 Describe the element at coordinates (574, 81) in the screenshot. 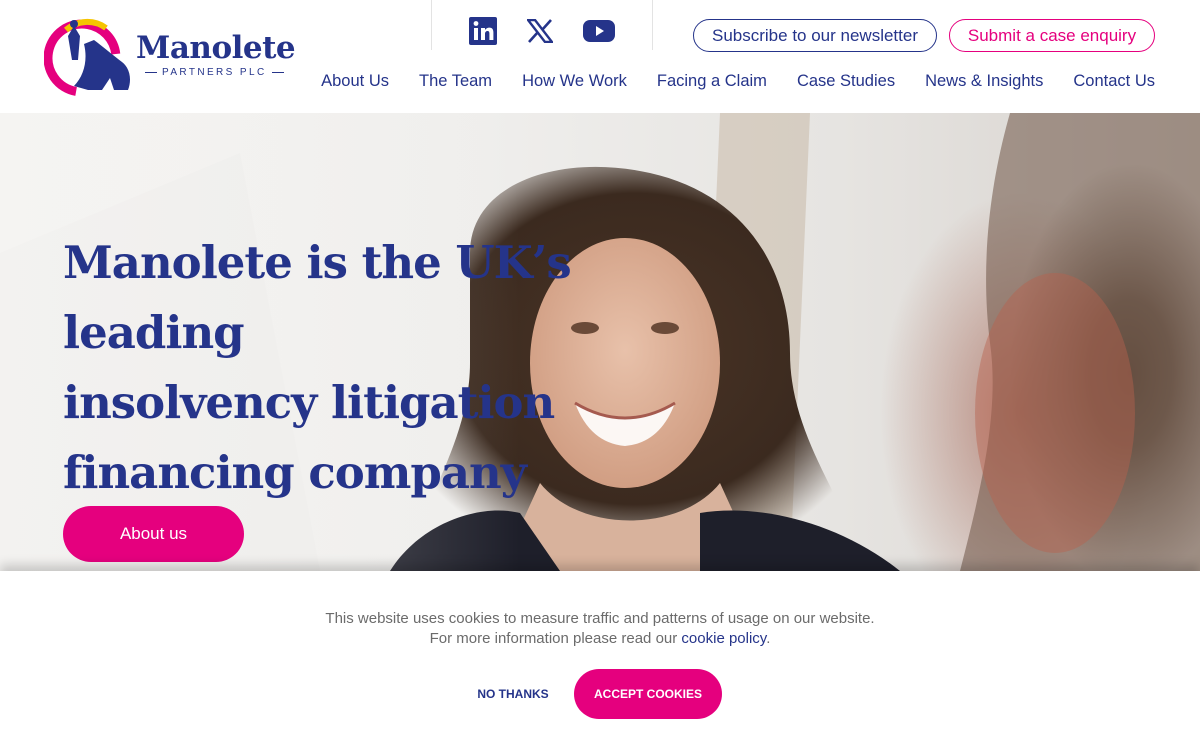

I see `nav-item-how-we-work: How We Work` at that location.